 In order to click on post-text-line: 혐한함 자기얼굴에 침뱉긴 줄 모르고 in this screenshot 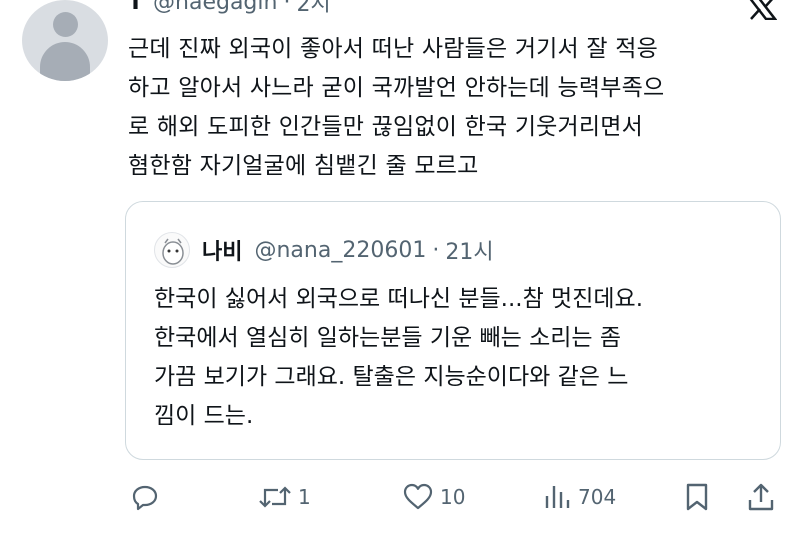, I will do `click(303, 166)`.